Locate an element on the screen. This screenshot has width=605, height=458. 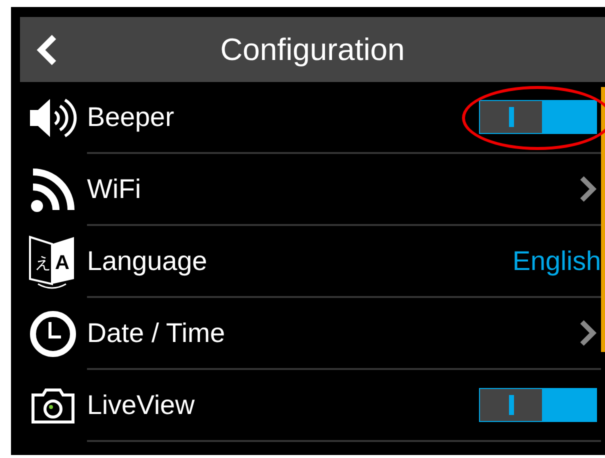
speaker-icon is located at coordinates (53, 118).